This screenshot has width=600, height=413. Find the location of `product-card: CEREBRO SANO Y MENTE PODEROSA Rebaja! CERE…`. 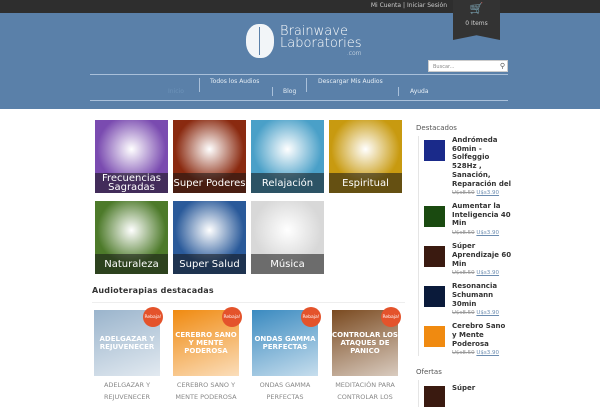

product-card: CEREBRO SANO Y MENTE PODEROSA Rebaja! CERE… is located at coordinates (207, 355).